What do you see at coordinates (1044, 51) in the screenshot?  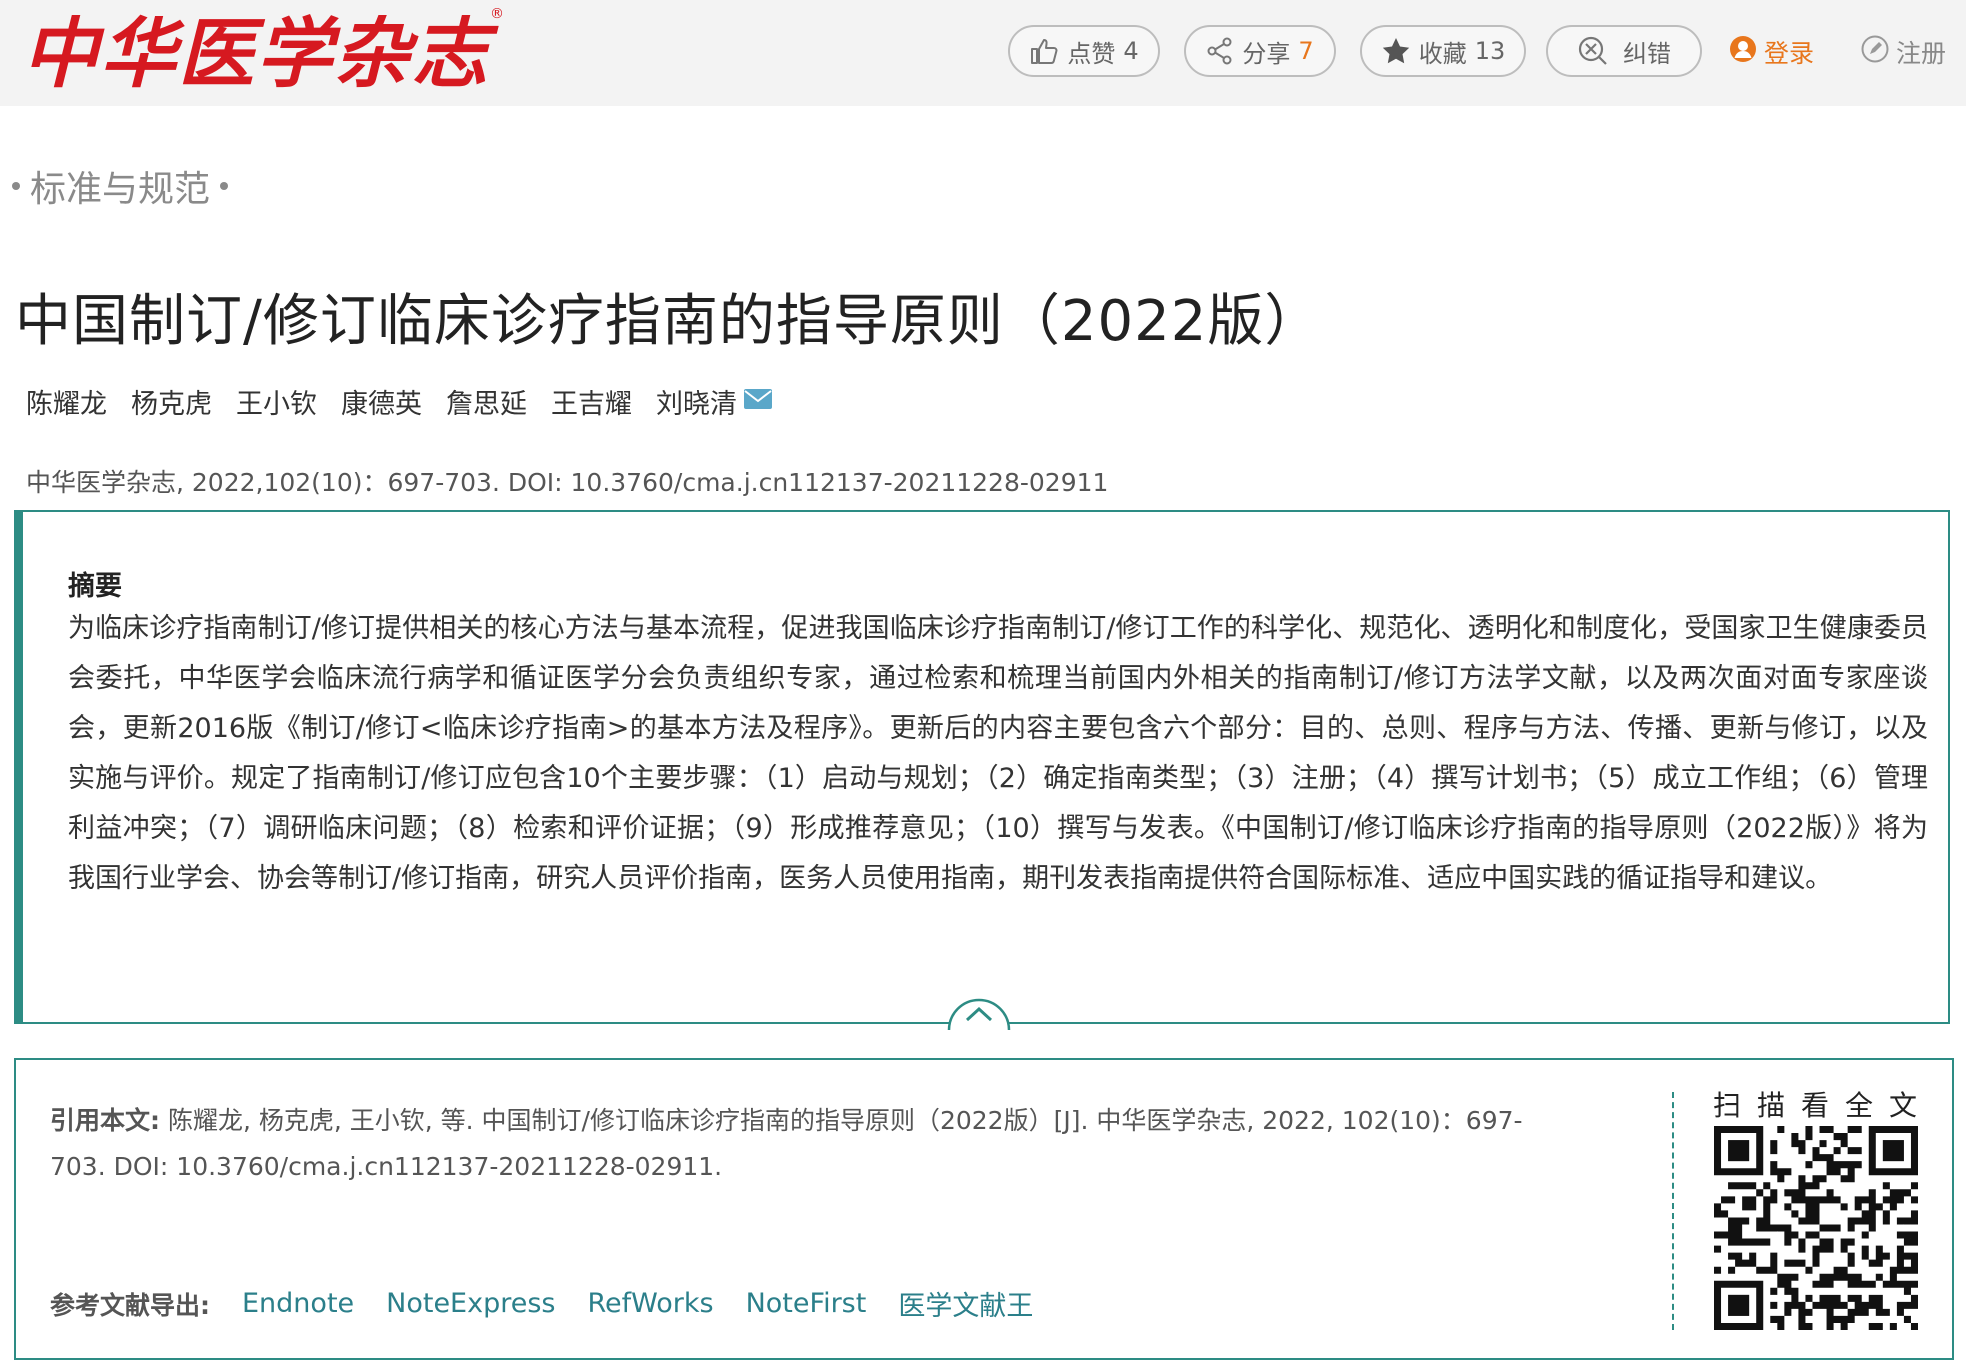 I see `thumbs-up-icon` at bounding box center [1044, 51].